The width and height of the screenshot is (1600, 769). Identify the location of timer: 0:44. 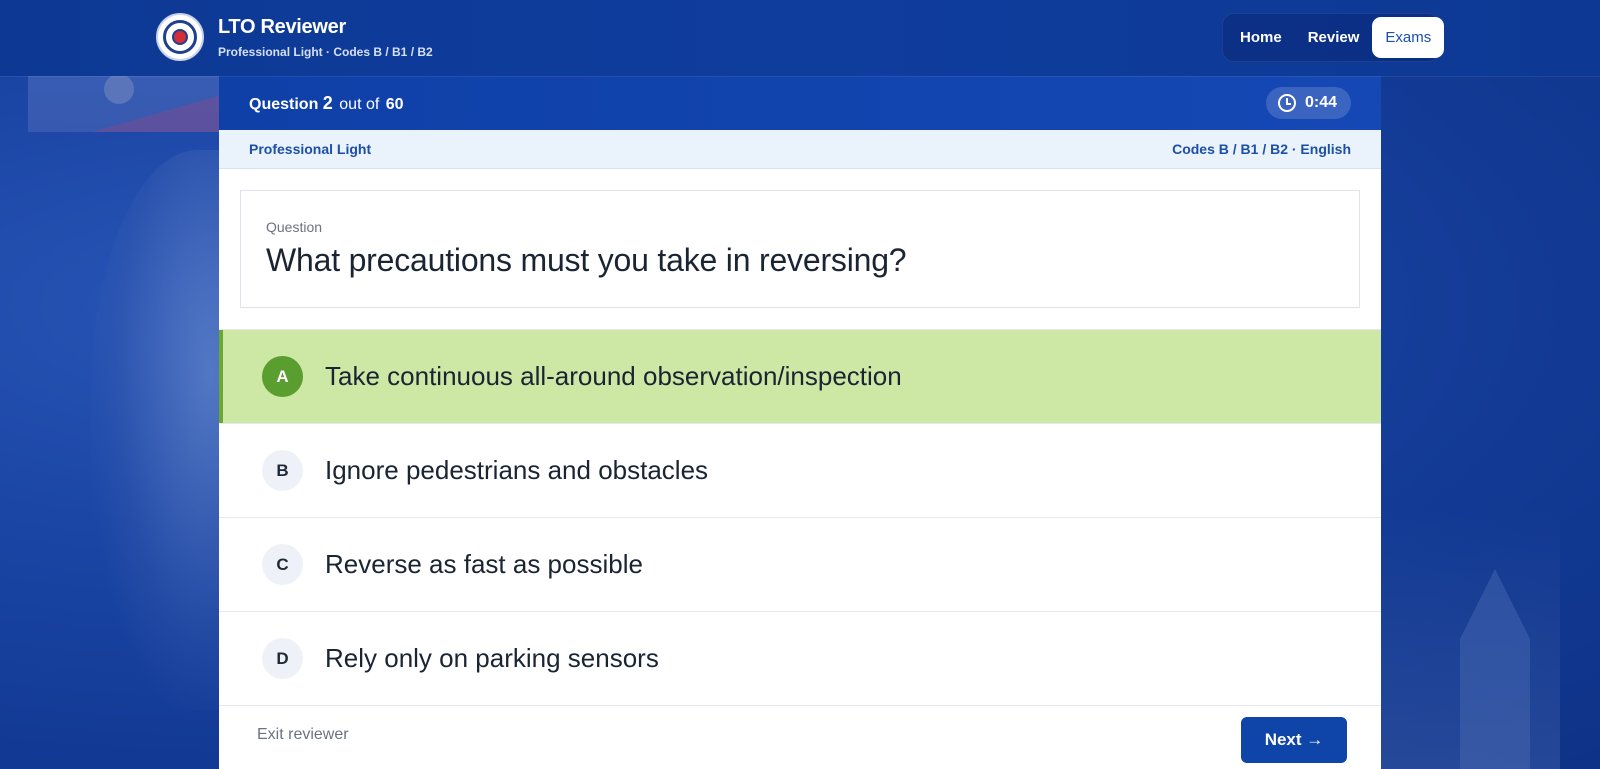
(1308, 103).